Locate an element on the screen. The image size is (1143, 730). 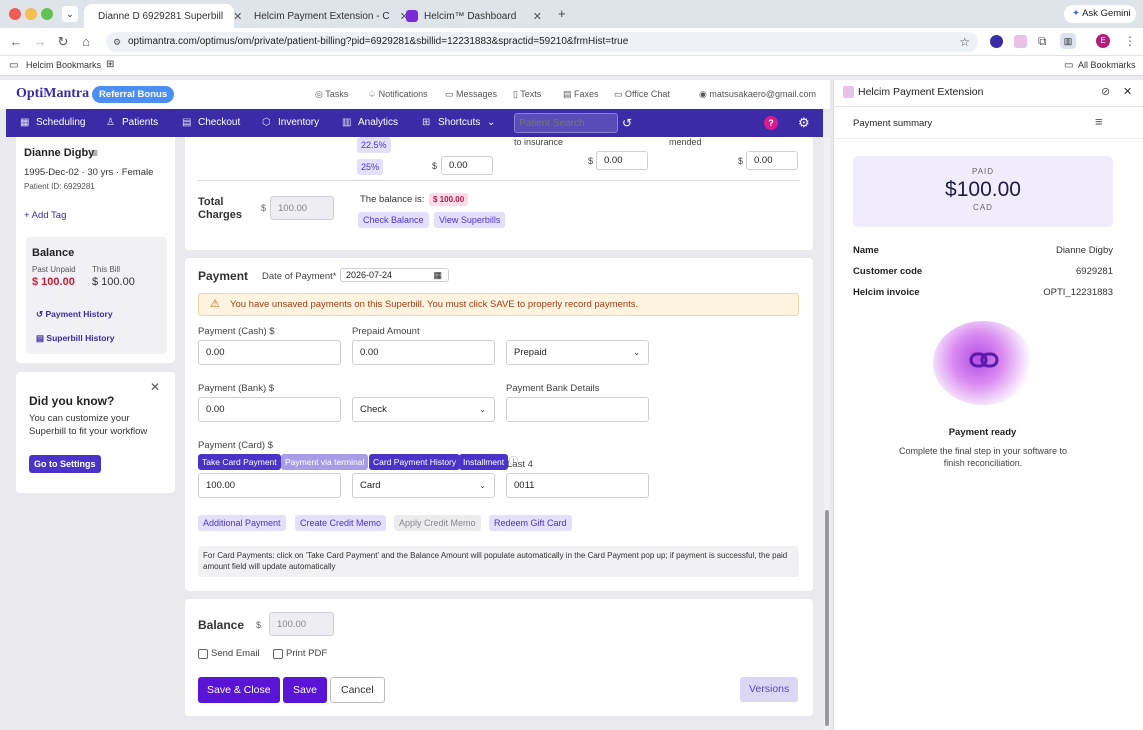
patient-search-input is located at coordinates (566, 123).